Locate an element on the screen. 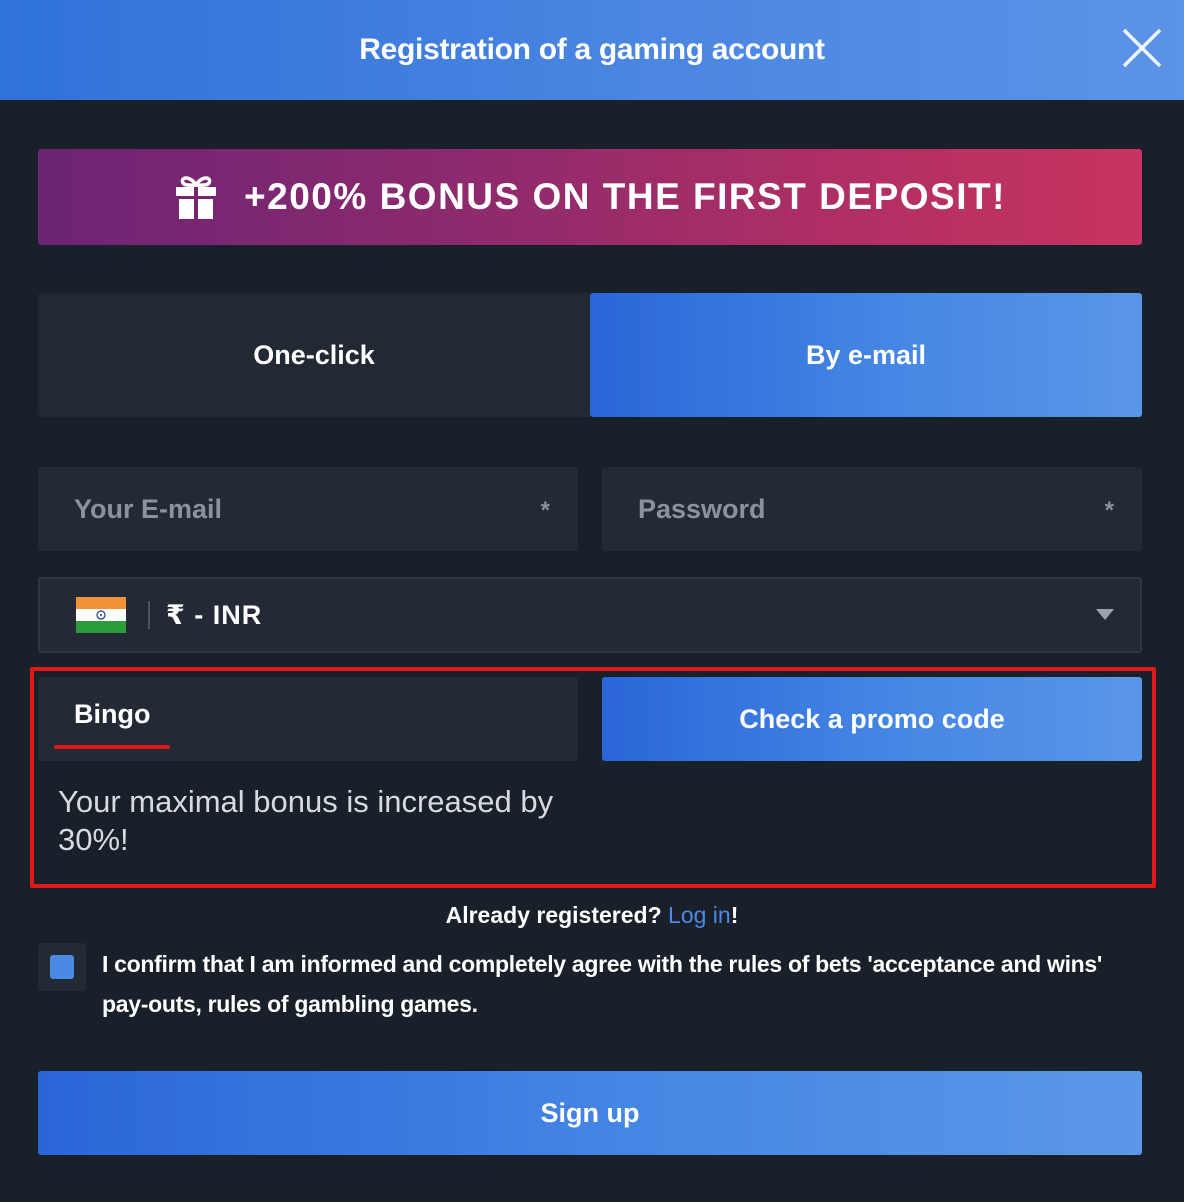 The height and width of the screenshot is (1202, 1184). promo-code-value: Bingo is located at coordinates (112, 714).